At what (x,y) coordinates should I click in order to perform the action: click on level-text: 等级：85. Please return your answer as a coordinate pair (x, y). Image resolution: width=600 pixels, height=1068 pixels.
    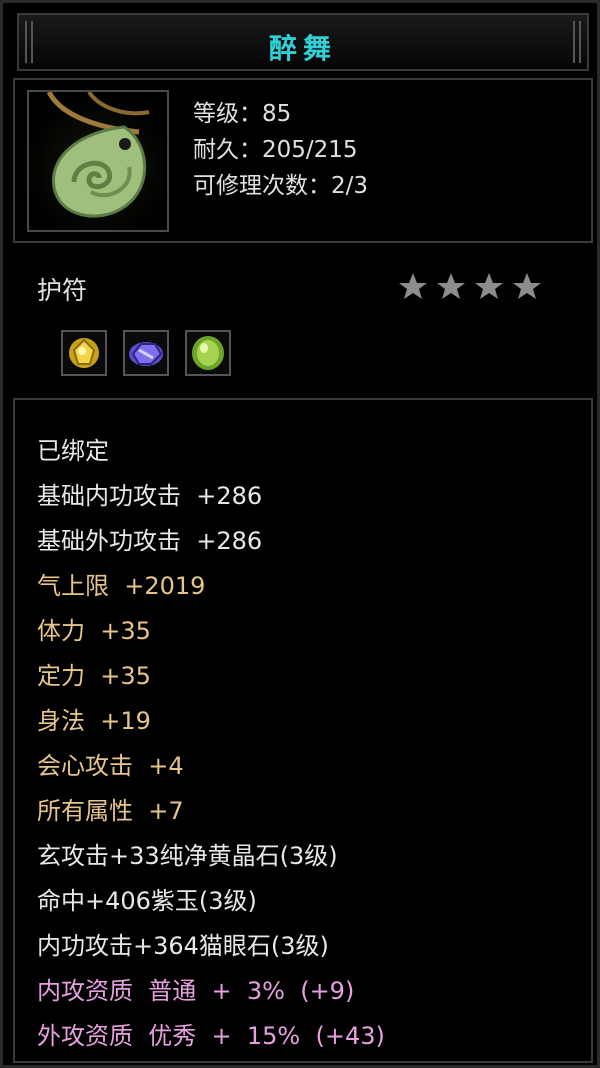
    Looking at the image, I should click on (242, 114).